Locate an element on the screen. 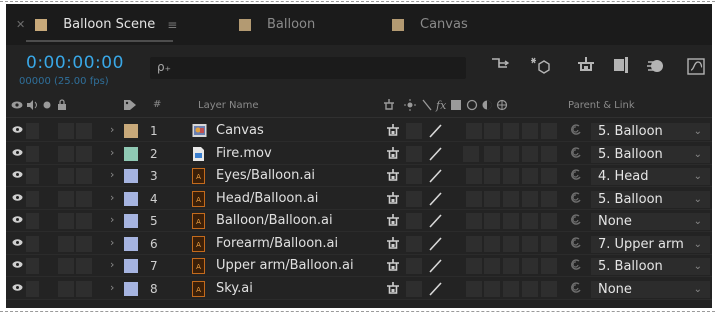  label-tag-icon is located at coordinates (130, 106).